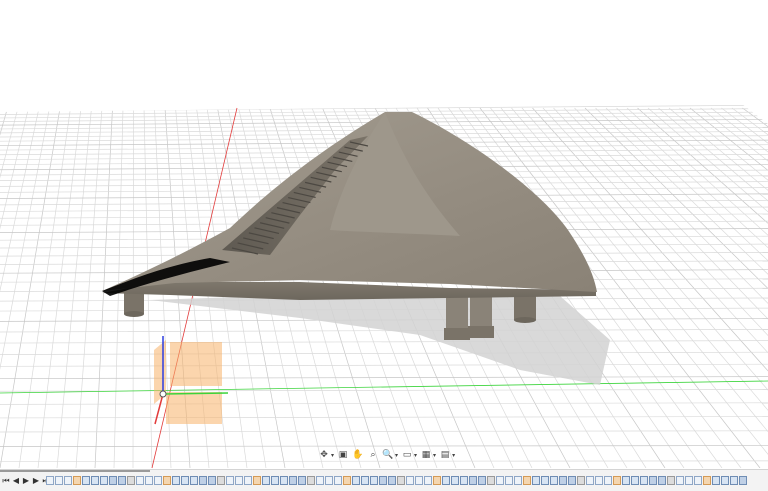 This screenshot has width=768, height=491. Describe the element at coordinates (16, 480) in the screenshot. I see `timeline-prev-icon: ◀` at that location.